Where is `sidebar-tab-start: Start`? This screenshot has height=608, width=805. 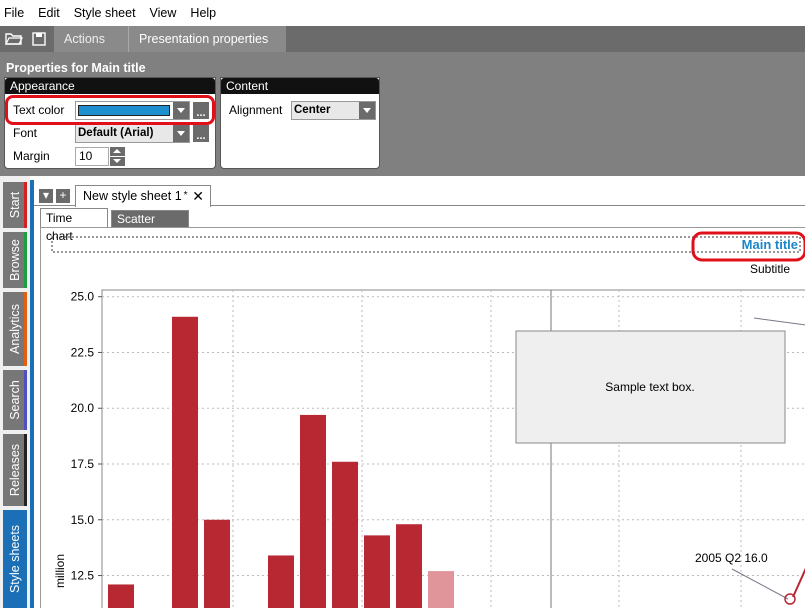 sidebar-tab-start: Start is located at coordinates (15, 205).